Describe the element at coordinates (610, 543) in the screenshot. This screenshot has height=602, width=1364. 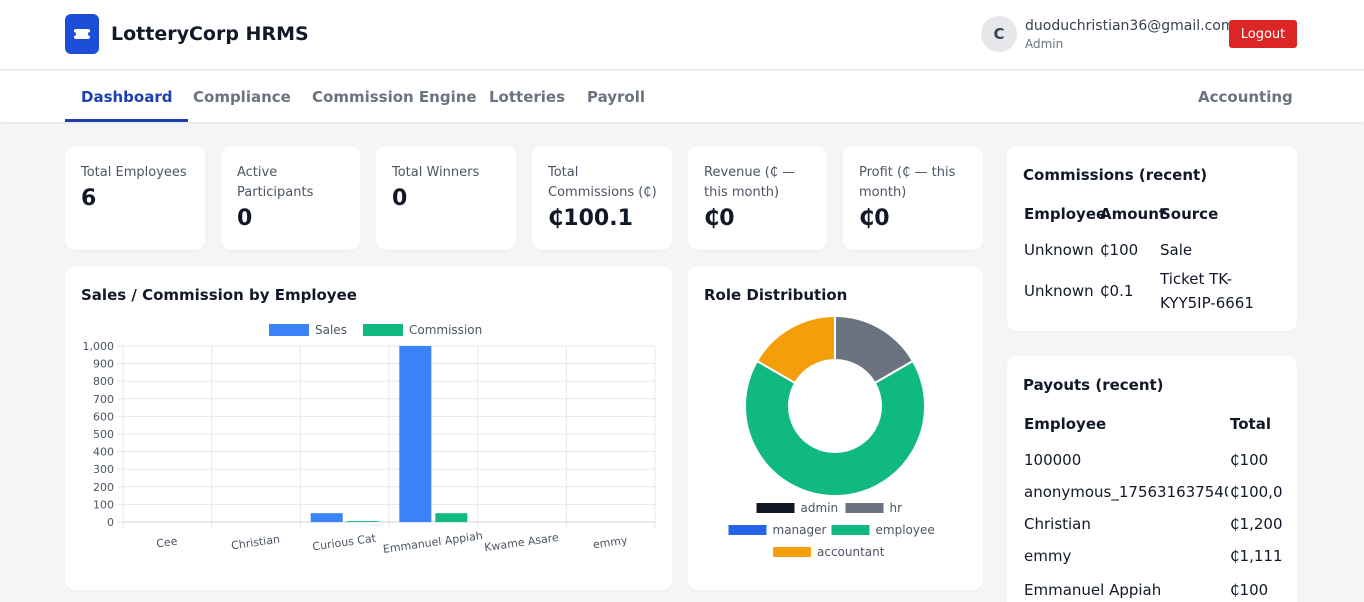
I see `x-tick-label: emmy` at that location.